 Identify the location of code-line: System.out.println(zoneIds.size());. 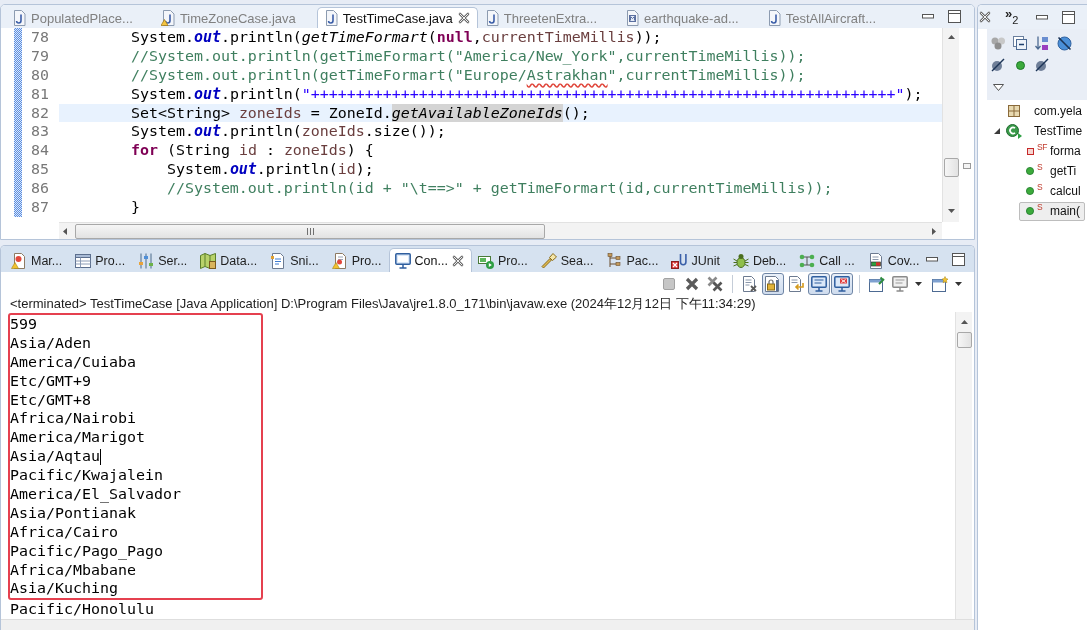
(288, 132).